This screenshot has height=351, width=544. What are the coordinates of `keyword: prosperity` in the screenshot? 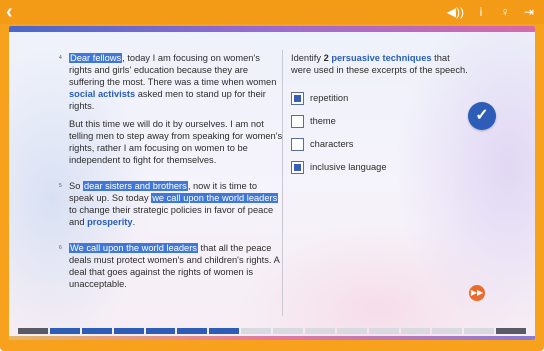 It's located at (110, 222).